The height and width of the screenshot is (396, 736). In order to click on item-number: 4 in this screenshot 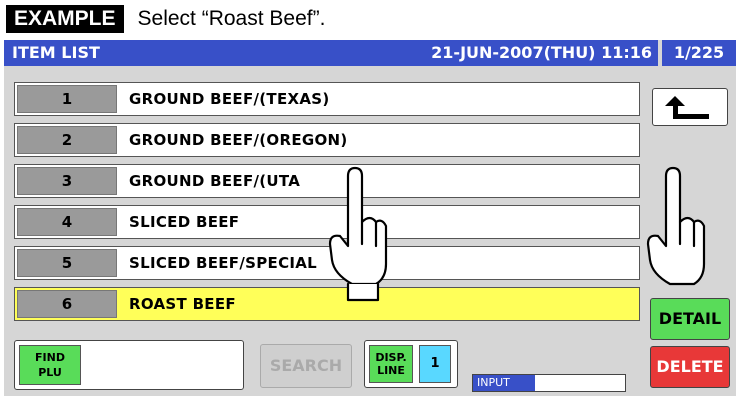, I will do `click(67, 222)`.